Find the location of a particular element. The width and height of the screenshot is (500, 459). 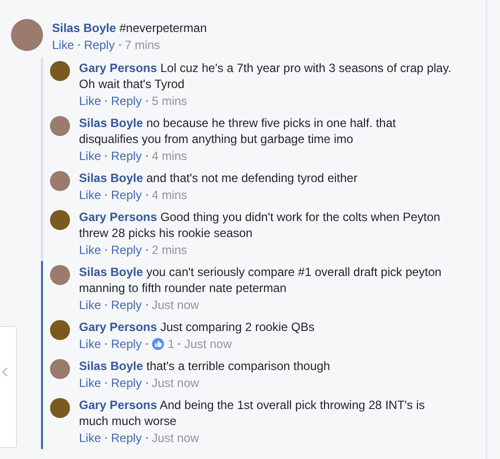

comment-text: Silas Boyle you can't seriously compare #1 overall draft pick peyton manning to fifth rounder nate peterman is located at coordinates (260, 280).